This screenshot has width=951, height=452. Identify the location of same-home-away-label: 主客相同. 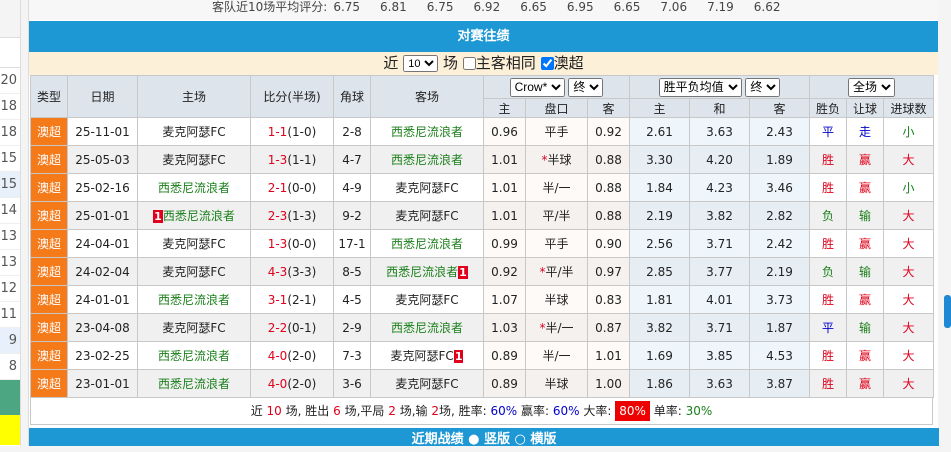
(505, 63).